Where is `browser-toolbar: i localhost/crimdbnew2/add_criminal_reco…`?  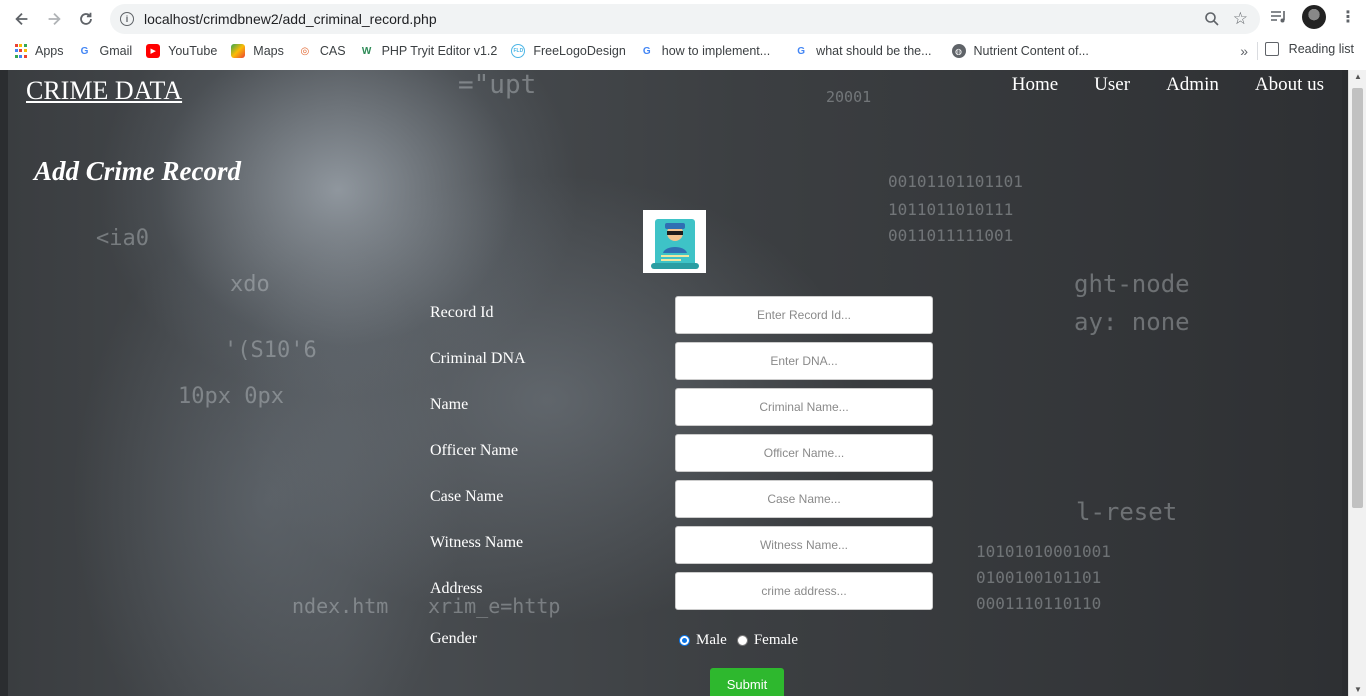
browser-toolbar: i localhost/crimdbnew2/add_criminal_reco… is located at coordinates (683, 19).